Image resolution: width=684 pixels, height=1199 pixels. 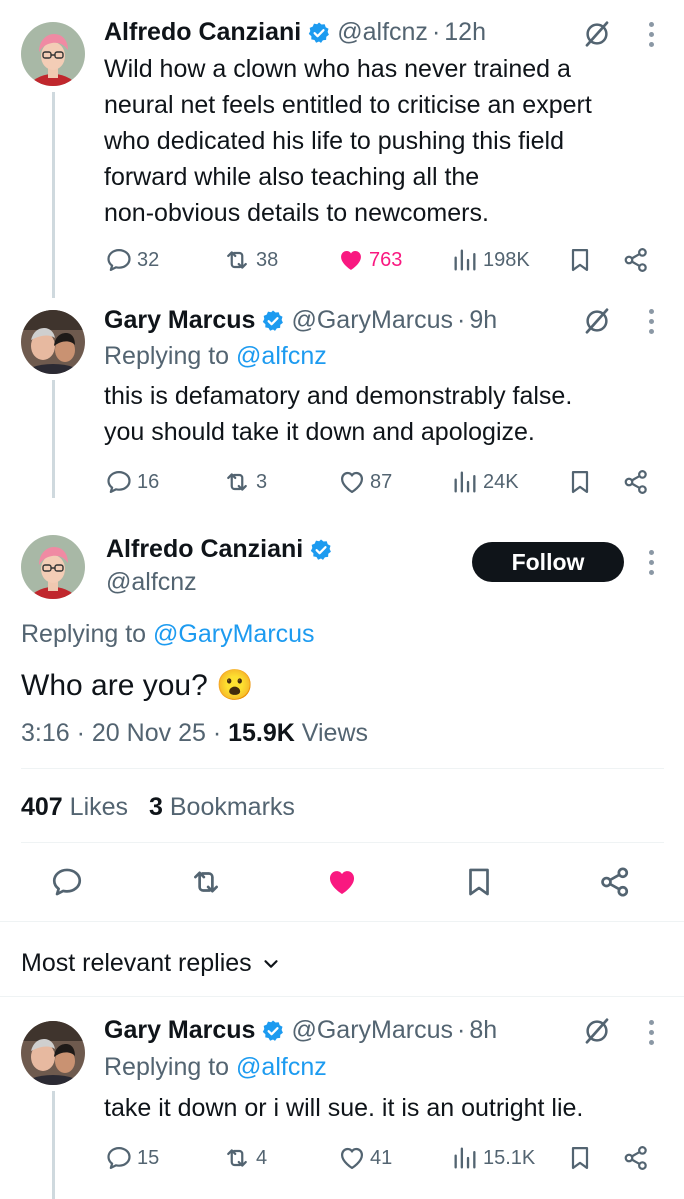 I want to click on repost-button: 3, so click(x=244, y=482).